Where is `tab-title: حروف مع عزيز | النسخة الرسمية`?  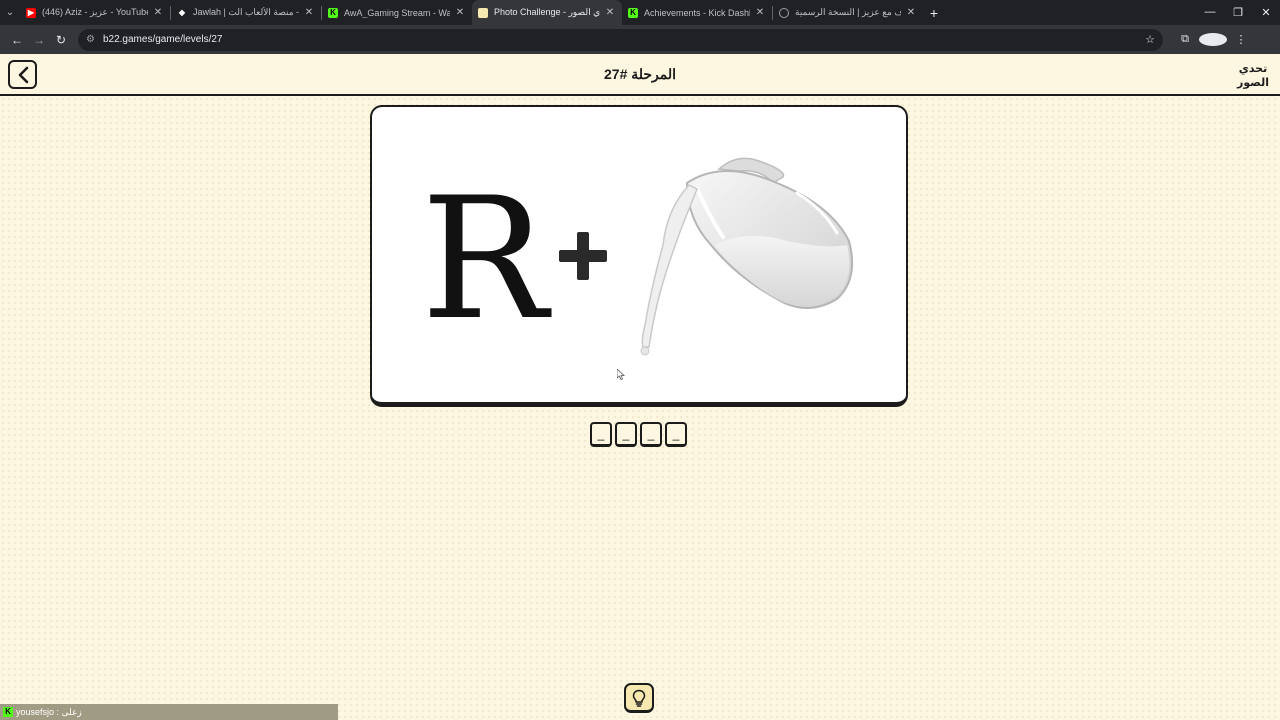
tab-title: حروف مع عزيز | النسخة الرسمية is located at coordinates (848, 12).